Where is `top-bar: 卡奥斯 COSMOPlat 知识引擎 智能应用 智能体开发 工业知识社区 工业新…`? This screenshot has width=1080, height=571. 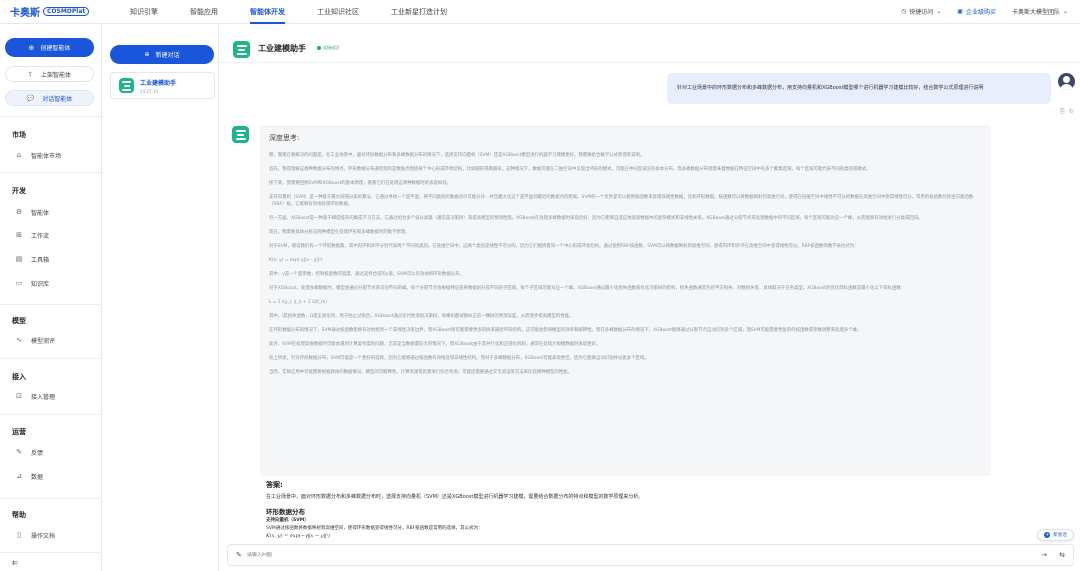
top-bar: 卡奥斯 COSMOPlat 知识引擎 智能应用 智能体开发 工业知识社区 工业新… is located at coordinates (540, 12).